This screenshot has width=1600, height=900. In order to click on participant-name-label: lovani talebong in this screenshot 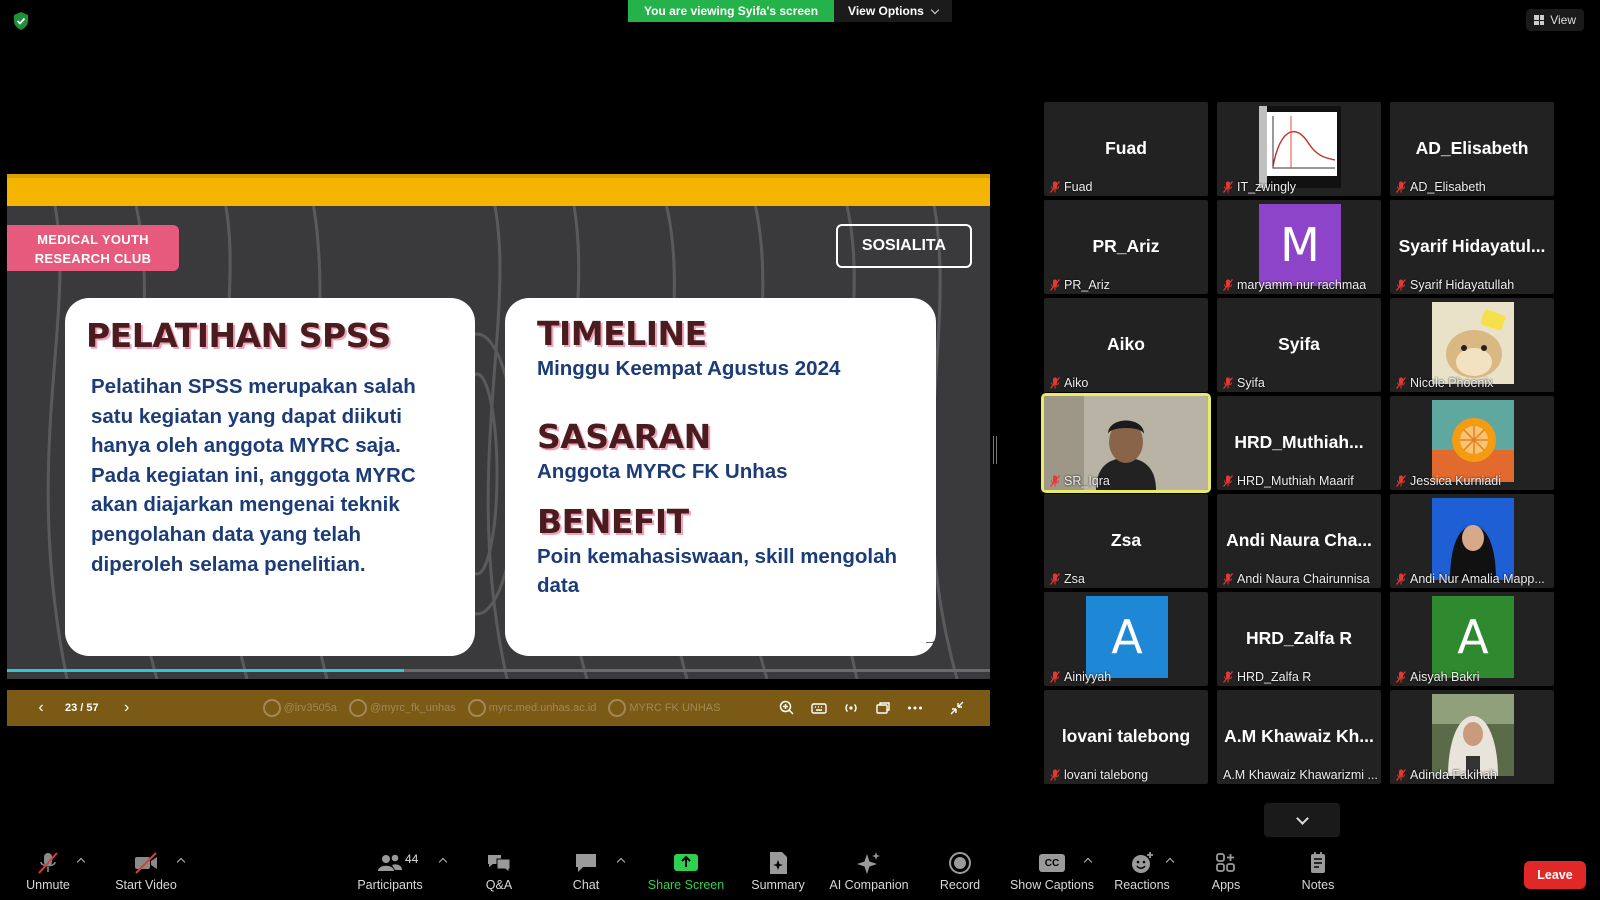, I will do `click(1099, 775)`.